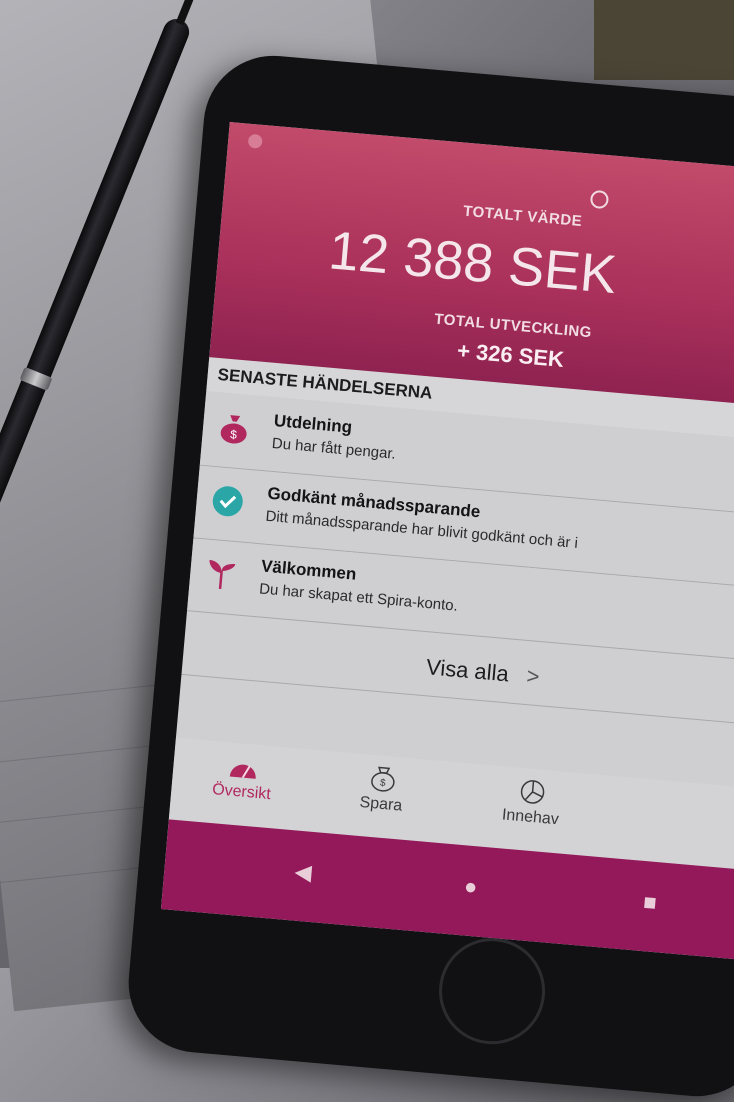 Image resolution: width=734 pixels, height=1102 pixels. What do you see at coordinates (470, 886) in the screenshot?
I see `home-icon: ●` at bounding box center [470, 886].